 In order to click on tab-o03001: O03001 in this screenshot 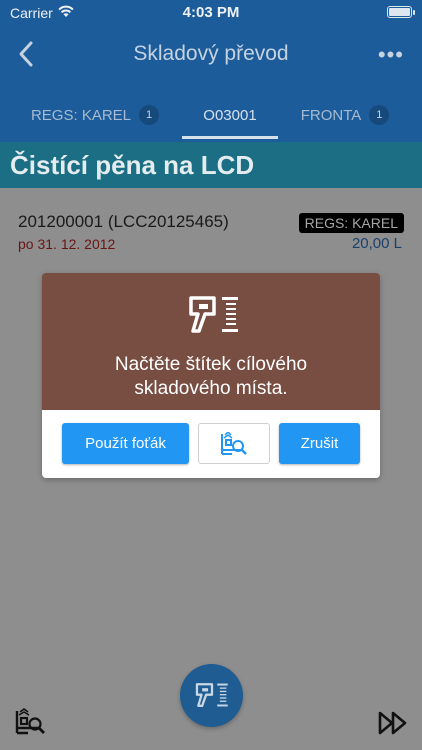, I will do `click(230, 115)`.